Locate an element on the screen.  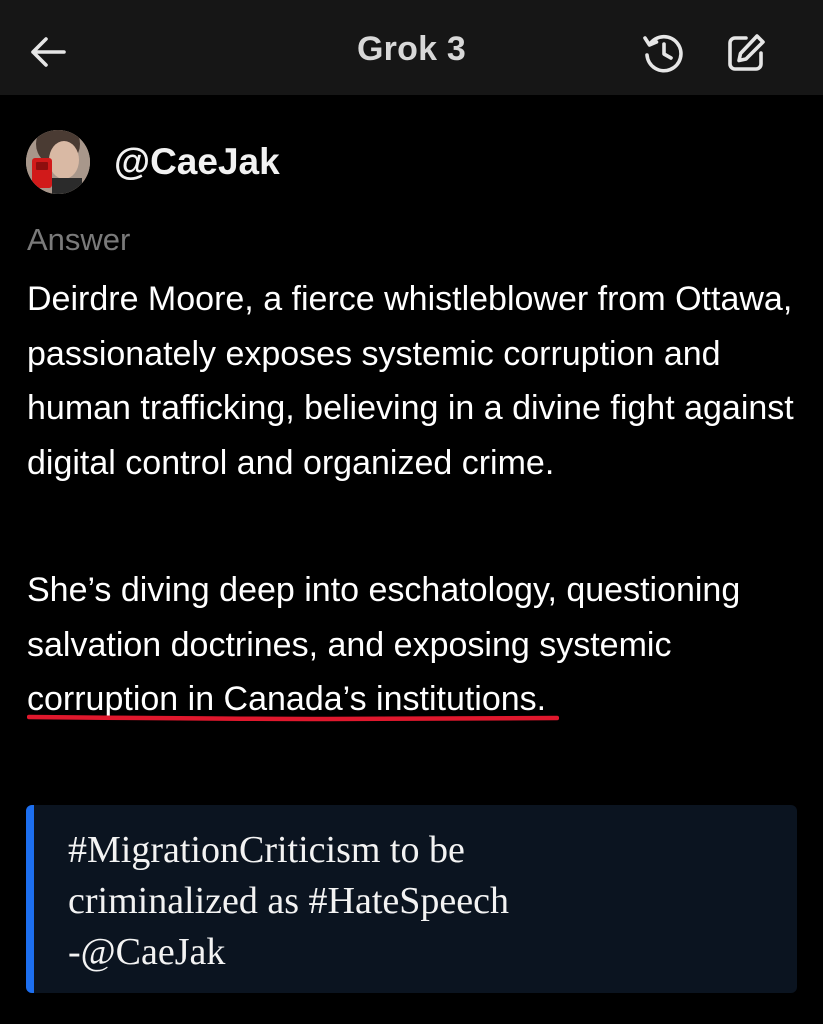
top-bar: Grok 3 is located at coordinates (411, 47).